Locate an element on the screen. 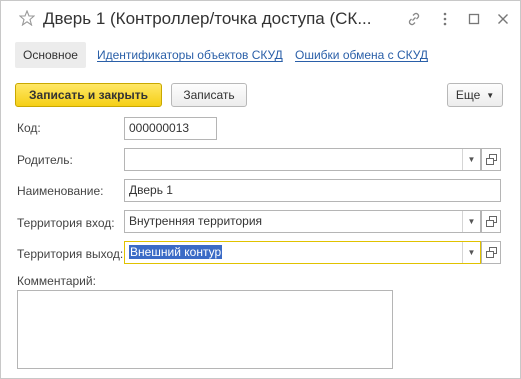 This screenshot has width=521, height=379. tab-acs-identifiers: Идентификаторы объектов СКУД is located at coordinates (190, 55).